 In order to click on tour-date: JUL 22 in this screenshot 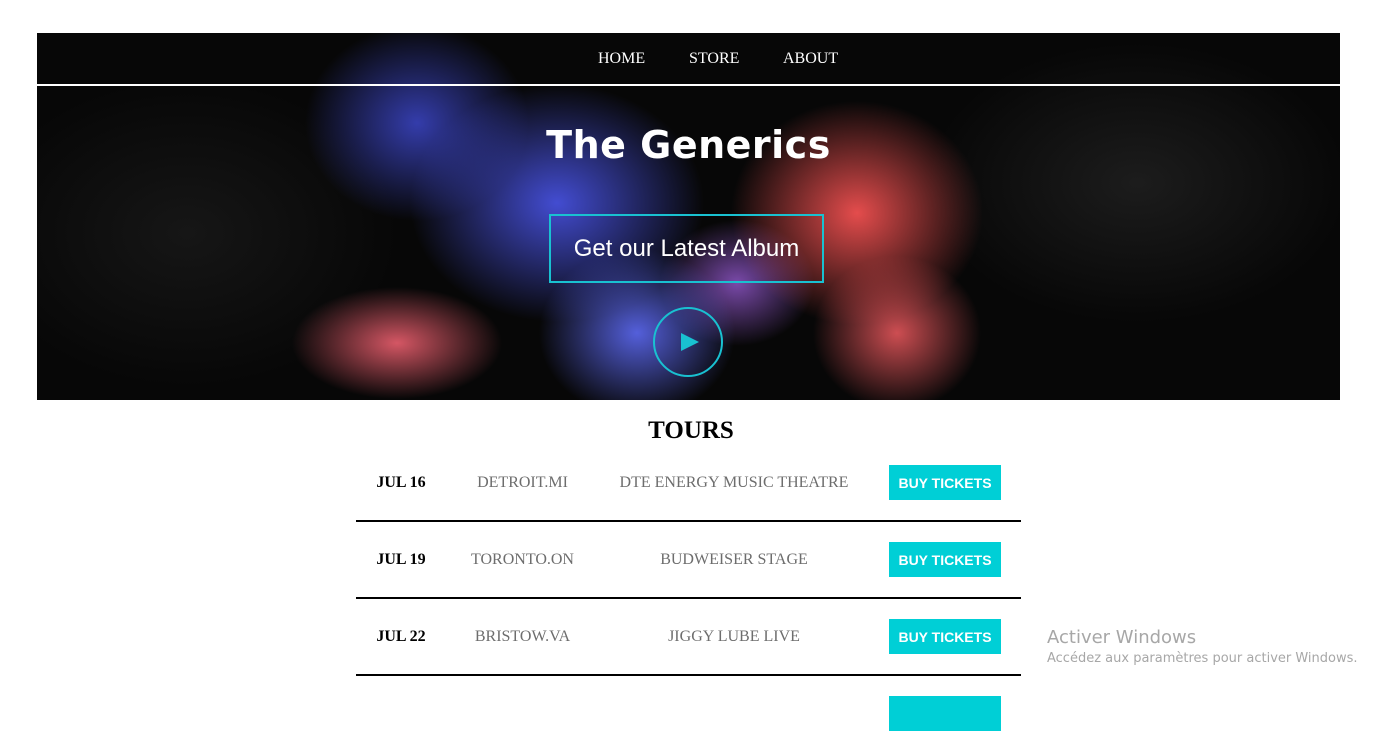, I will do `click(401, 636)`.